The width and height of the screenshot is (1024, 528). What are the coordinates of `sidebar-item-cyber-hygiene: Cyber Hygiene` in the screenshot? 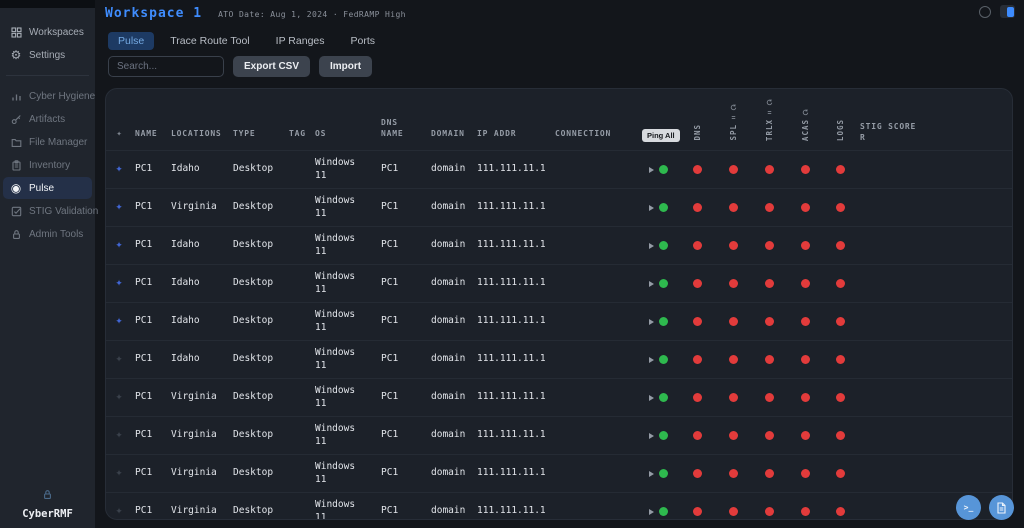 It's located at (49, 96).